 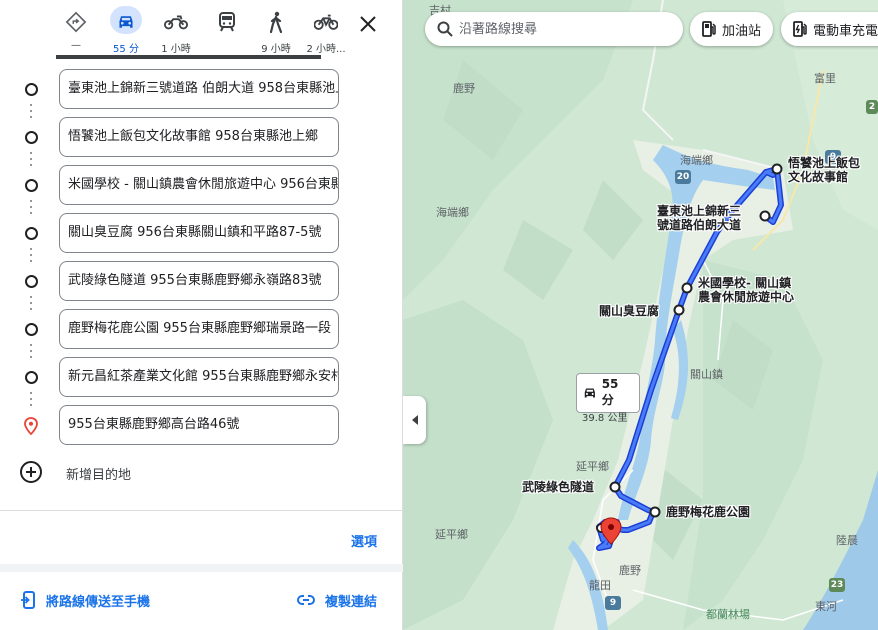 I want to click on place-label-wutao: 悟饕池上飯包 文化故事館, so click(x=824, y=170).